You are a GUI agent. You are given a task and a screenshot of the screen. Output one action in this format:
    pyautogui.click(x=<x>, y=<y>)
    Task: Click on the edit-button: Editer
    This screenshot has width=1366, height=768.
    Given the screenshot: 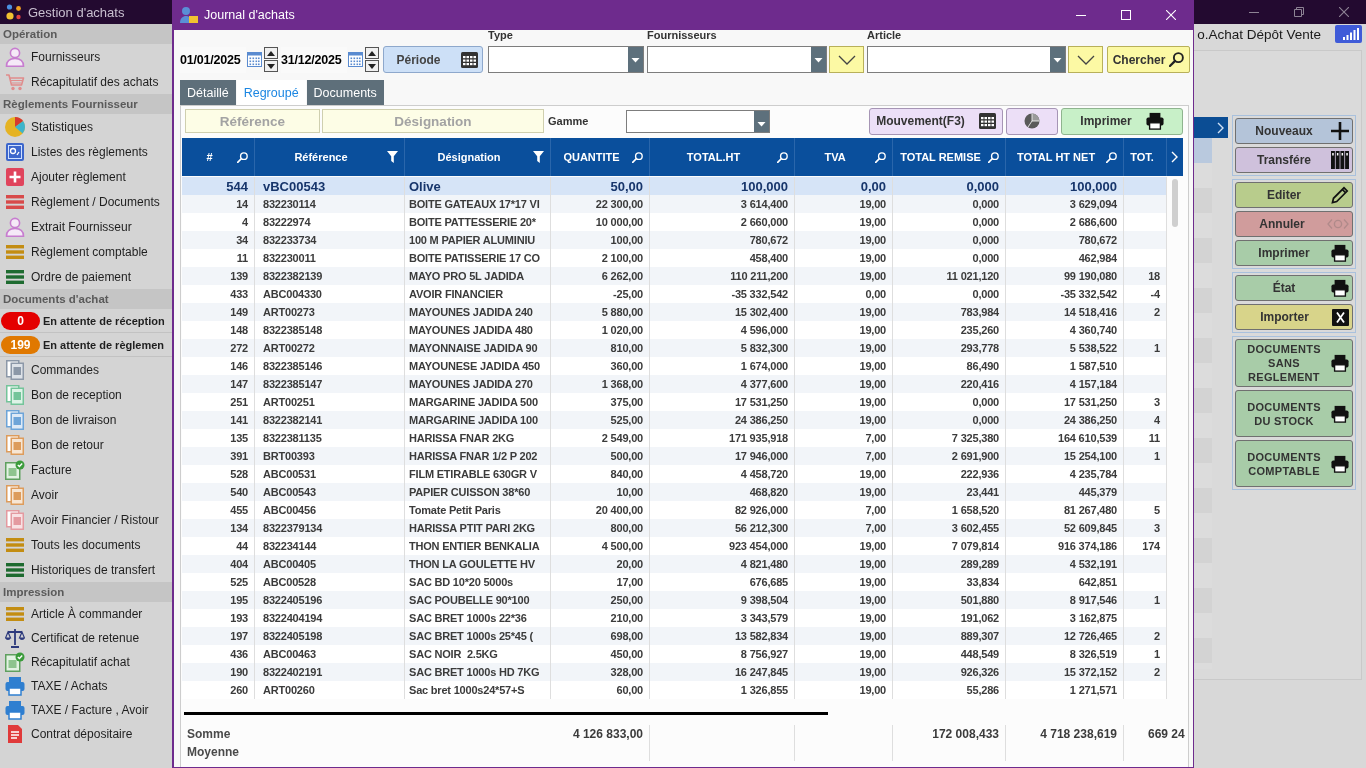 What is the action you would take?
    pyautogui.click(x=1294, y=195)
    